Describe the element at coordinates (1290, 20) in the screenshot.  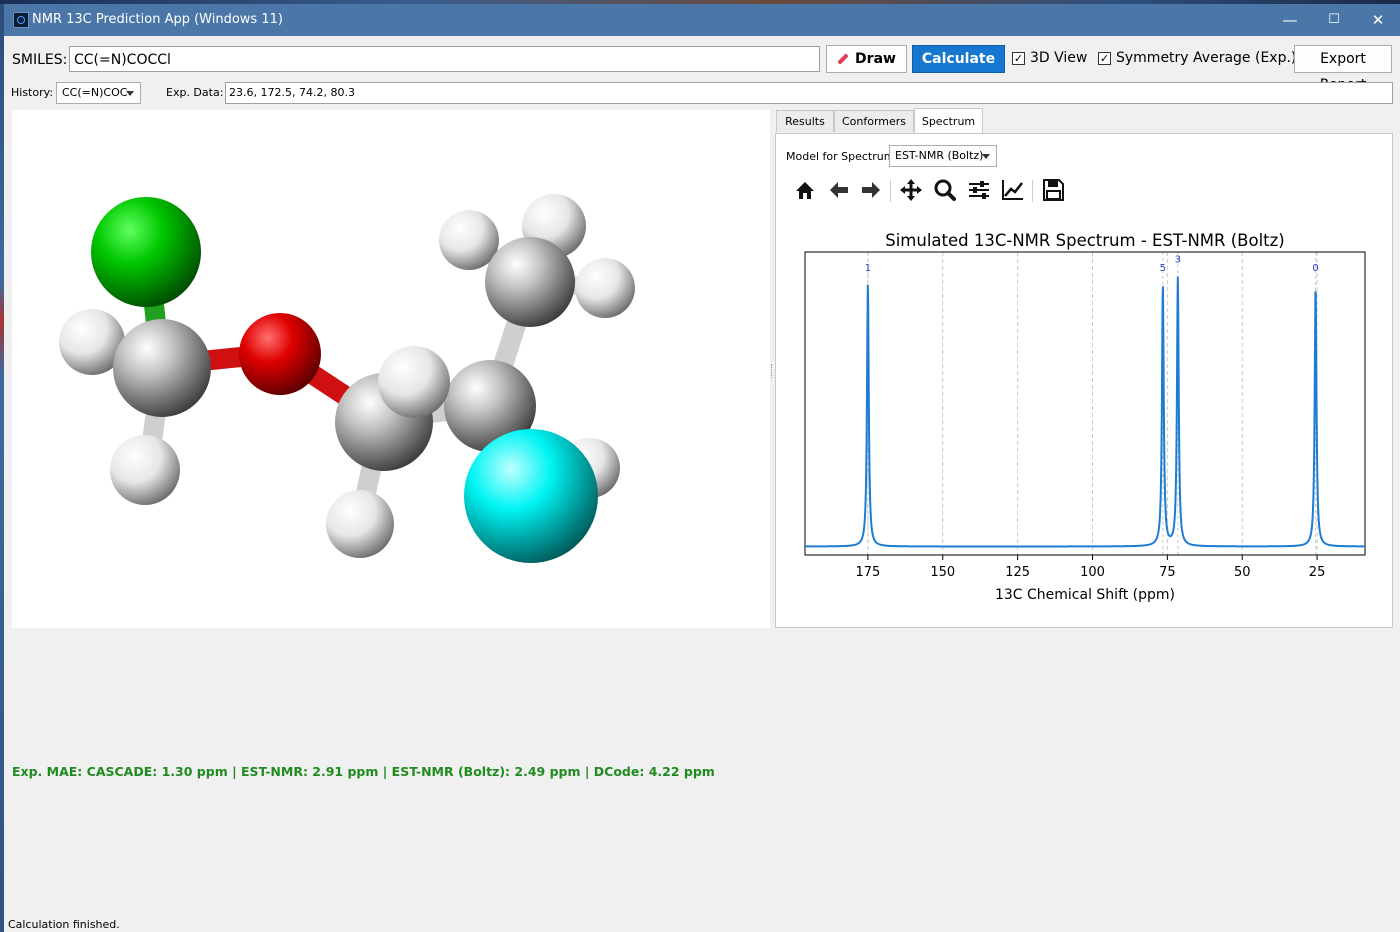
I see `minimize-button: —` at that location.